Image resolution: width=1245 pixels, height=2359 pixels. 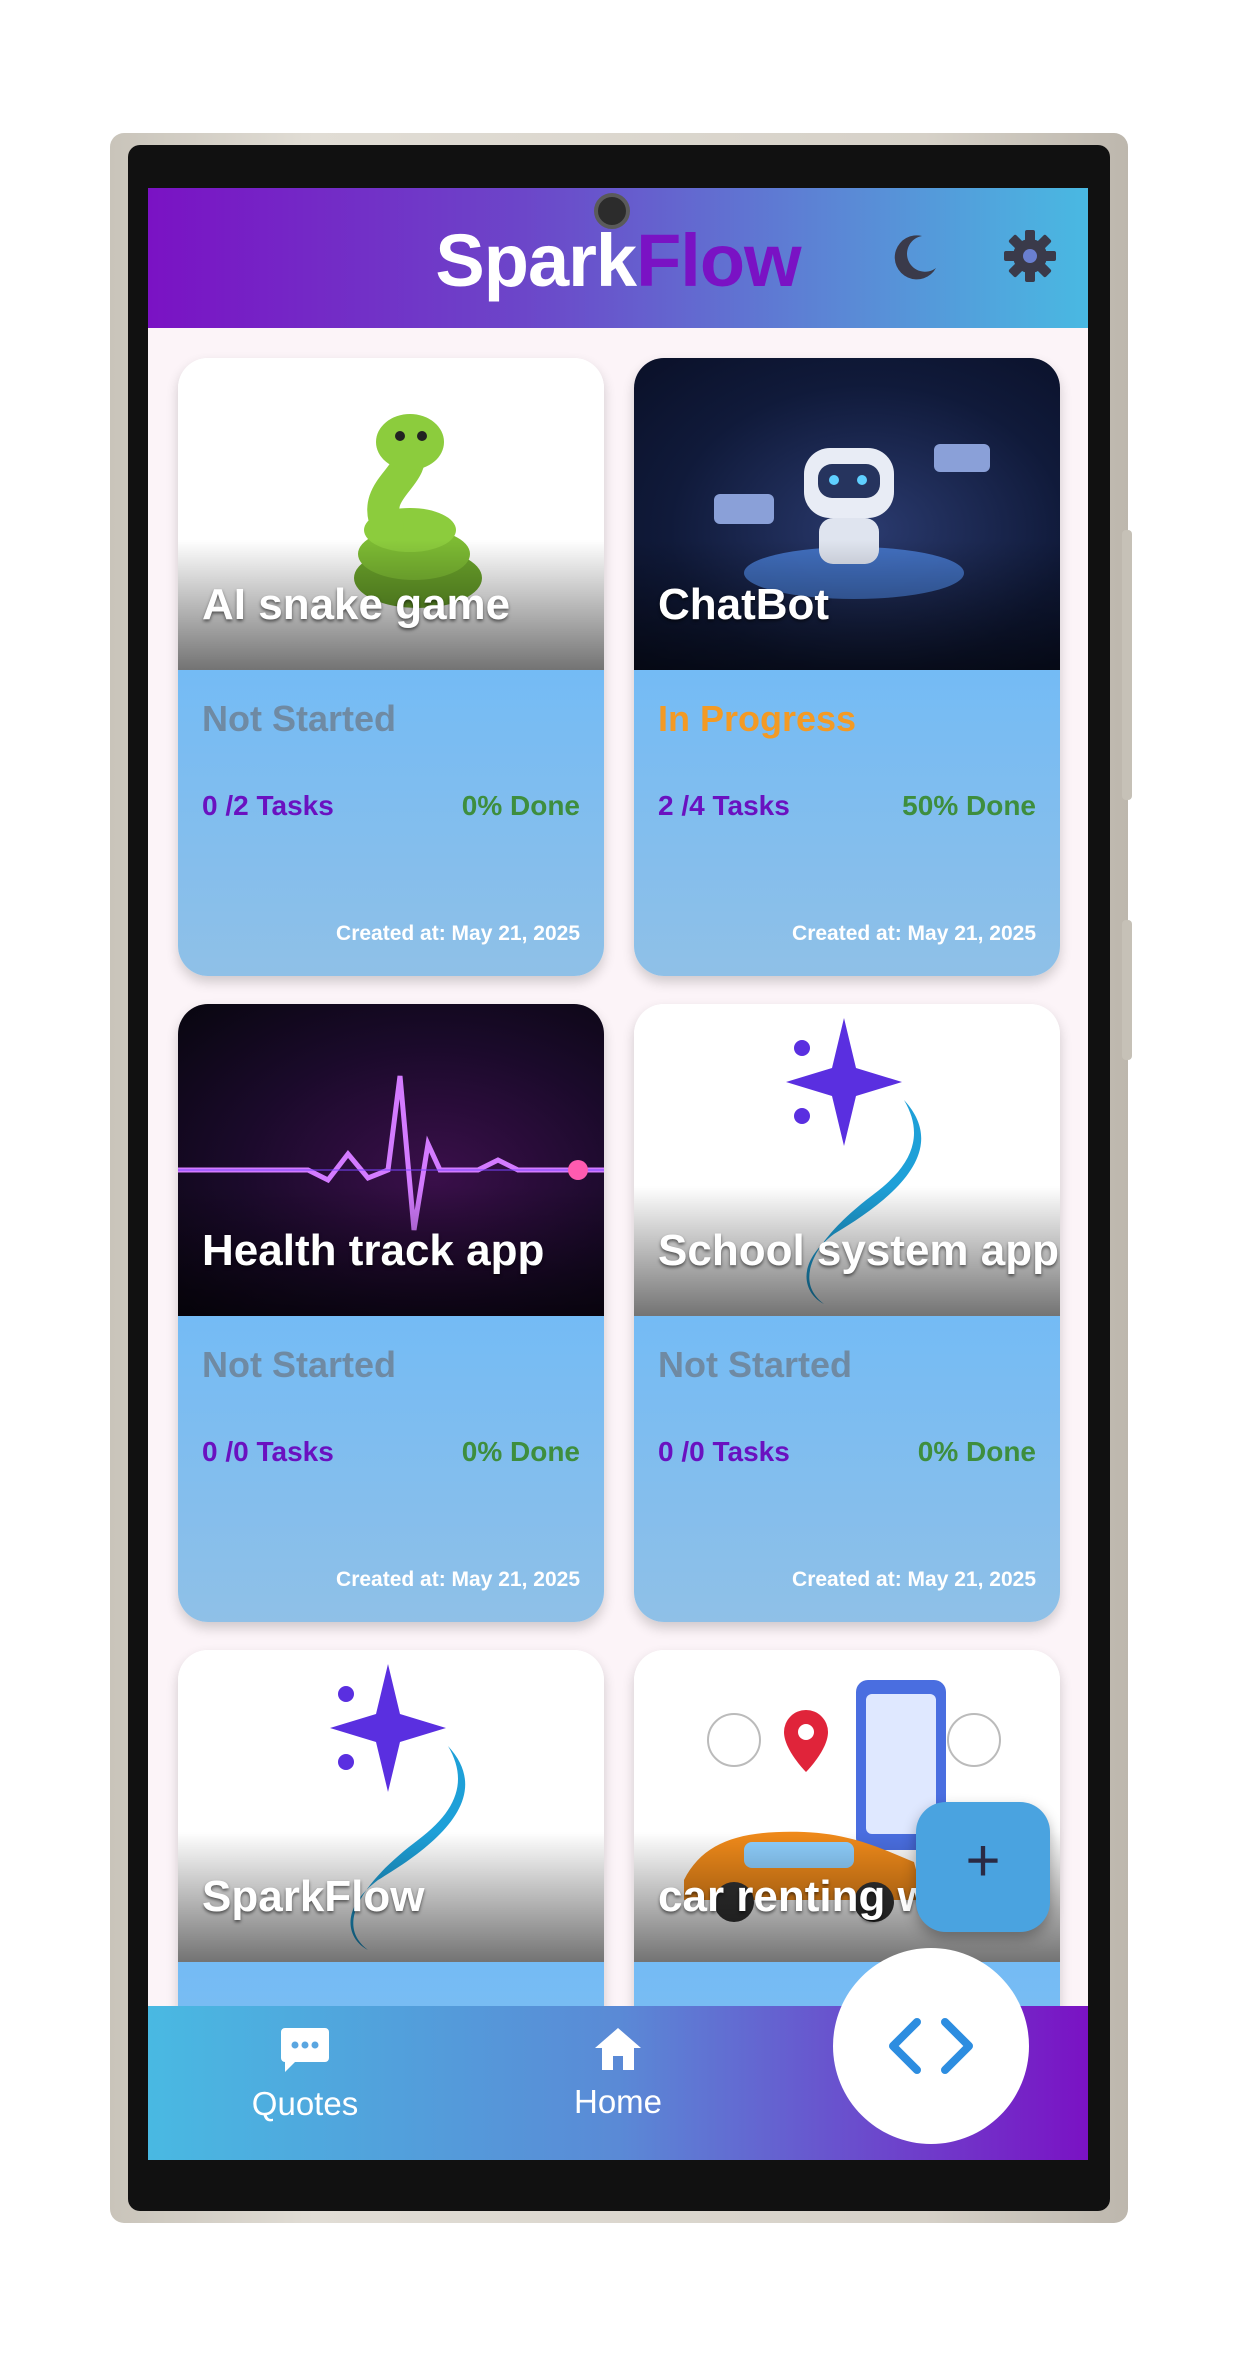 I want to click on task-count: 2 /4 Tasks, so click(x=724, y=805).